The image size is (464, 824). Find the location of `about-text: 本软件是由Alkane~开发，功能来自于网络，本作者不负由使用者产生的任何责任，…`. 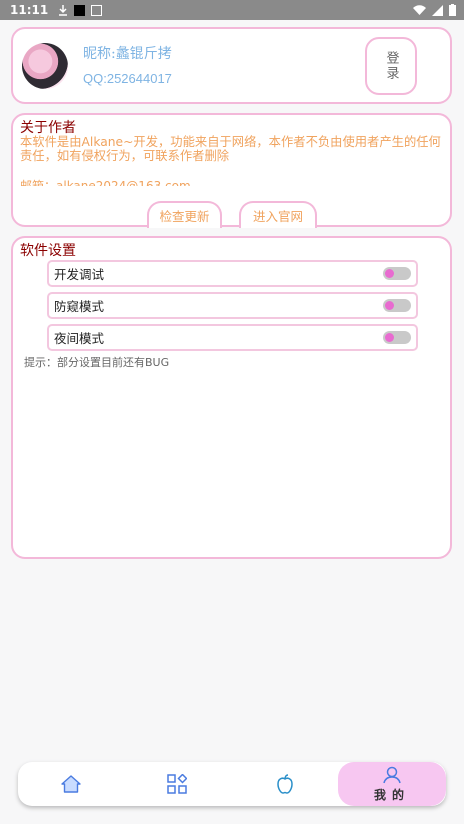

about-text: 本软件是由Alkane~开发，功能来自于网络，本作者不负由使用者产生的任何责任，… is located at coordinates (230, 149).